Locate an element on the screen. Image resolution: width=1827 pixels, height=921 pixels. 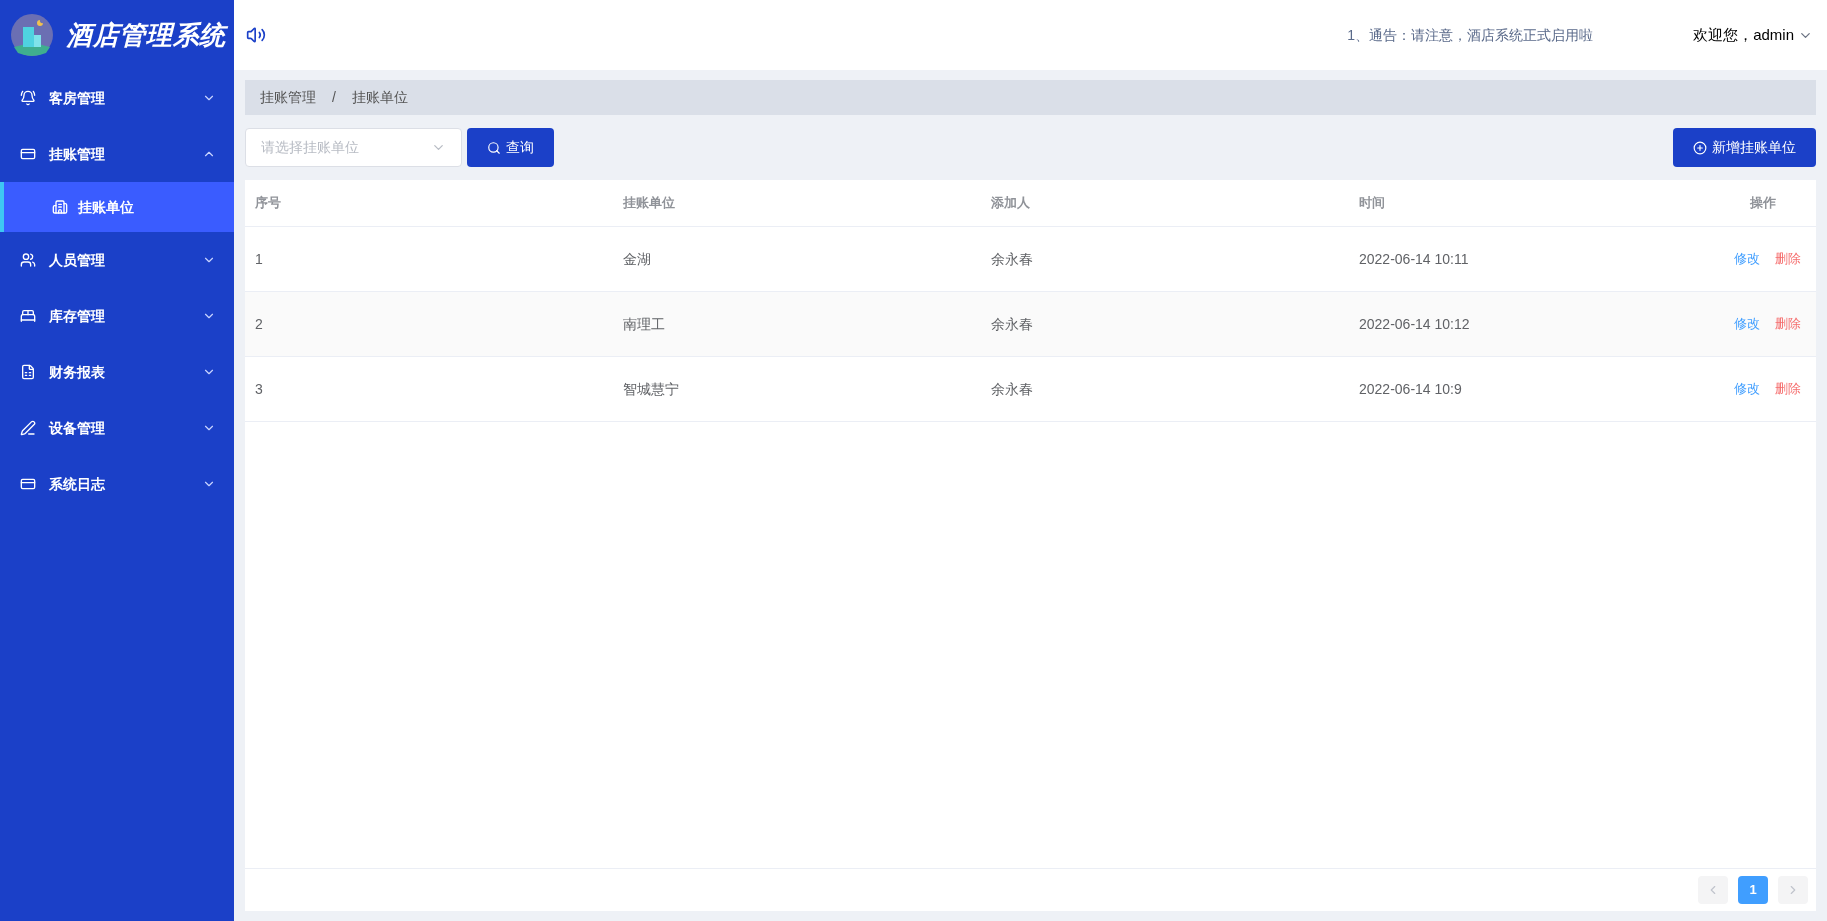
column-header: 操作 is located at coordinates (1763, 203).